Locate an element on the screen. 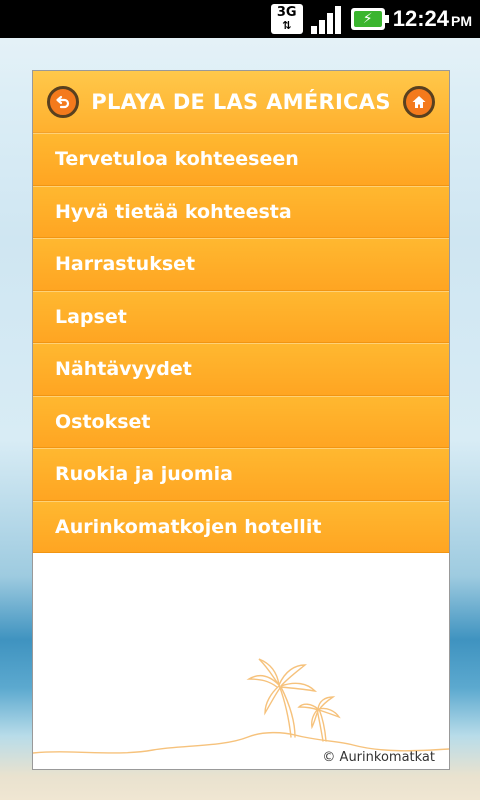  menu-item-label: Ruokia ja juomia is located at coordinates (144, 474).